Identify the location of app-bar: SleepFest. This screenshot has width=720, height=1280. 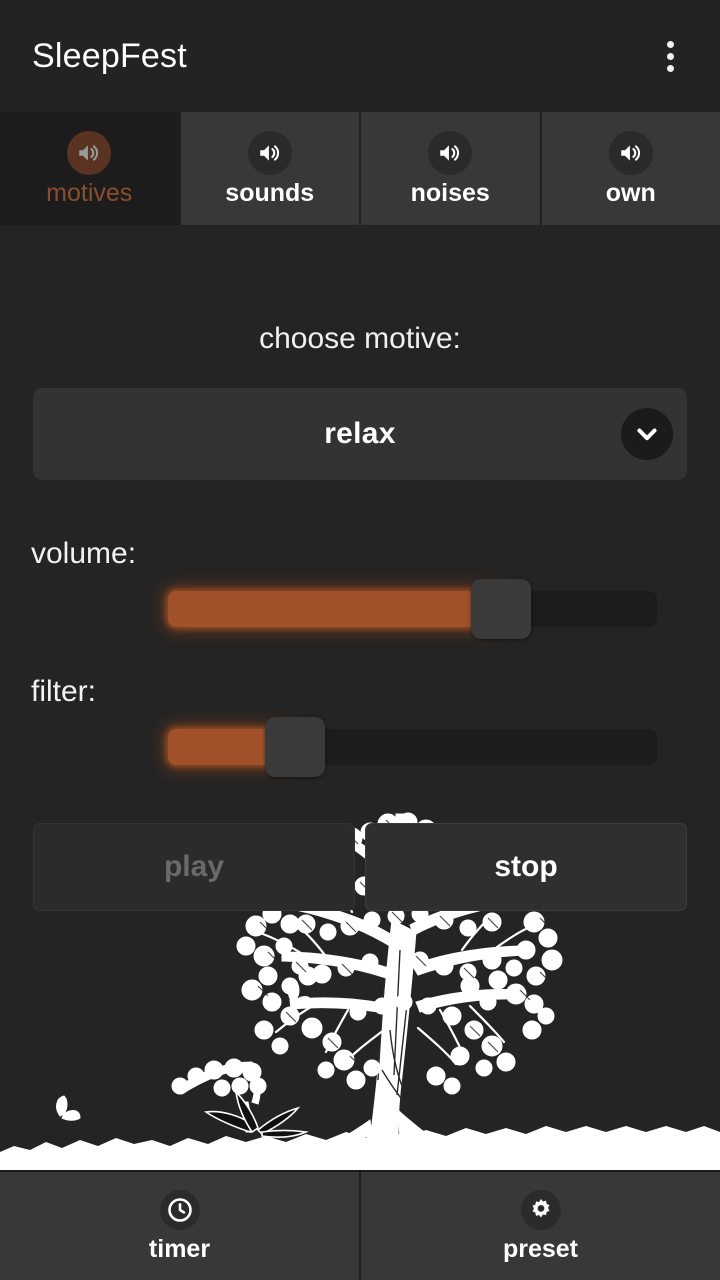
(360, 56).